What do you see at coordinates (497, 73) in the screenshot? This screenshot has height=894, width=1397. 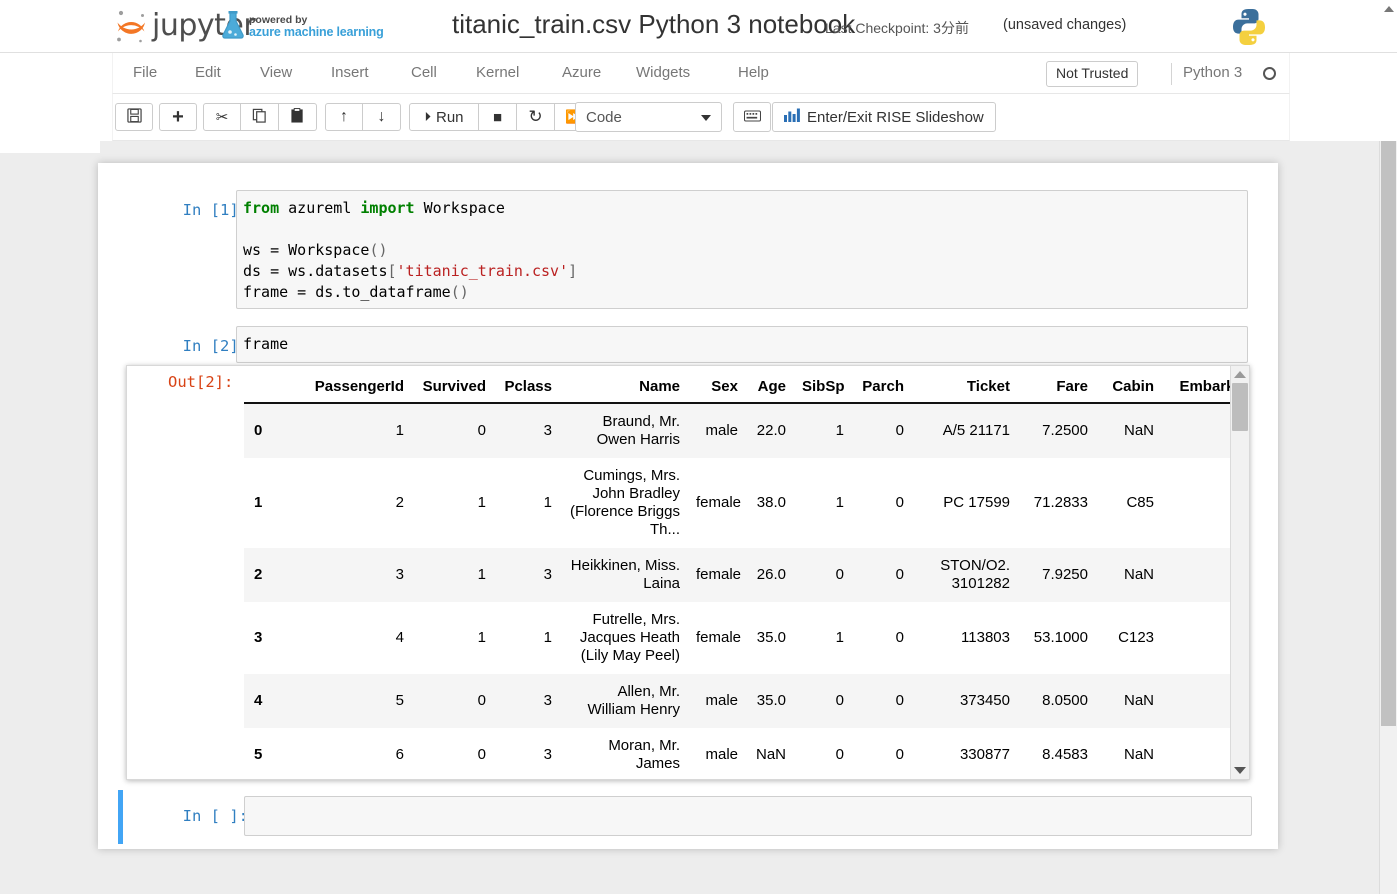 I see `menu-kernel: Kernel` at bounding box center [497, 73].